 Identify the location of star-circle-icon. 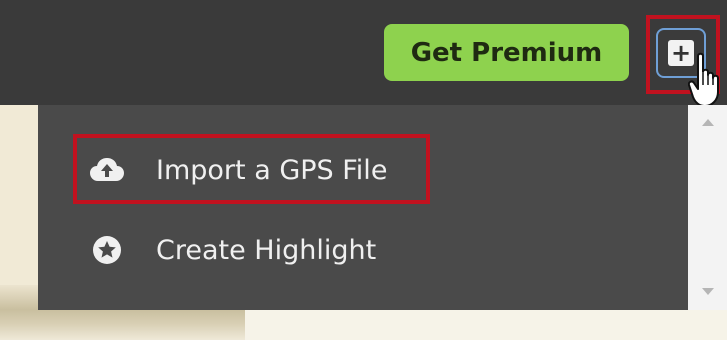
(107, 250).